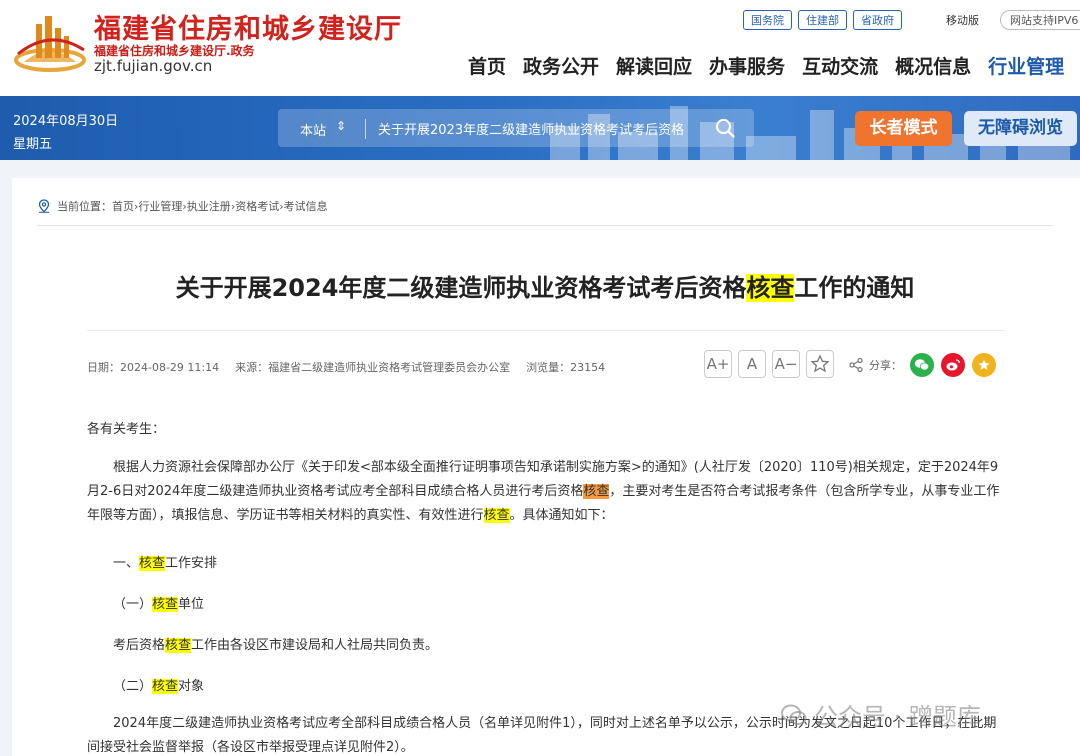 This screenshot has height=756, width=1080. What do you see at coordinates (885, 365) in the screenshot?
I see `share-label: 分享：` at bounding box center [885, 365].